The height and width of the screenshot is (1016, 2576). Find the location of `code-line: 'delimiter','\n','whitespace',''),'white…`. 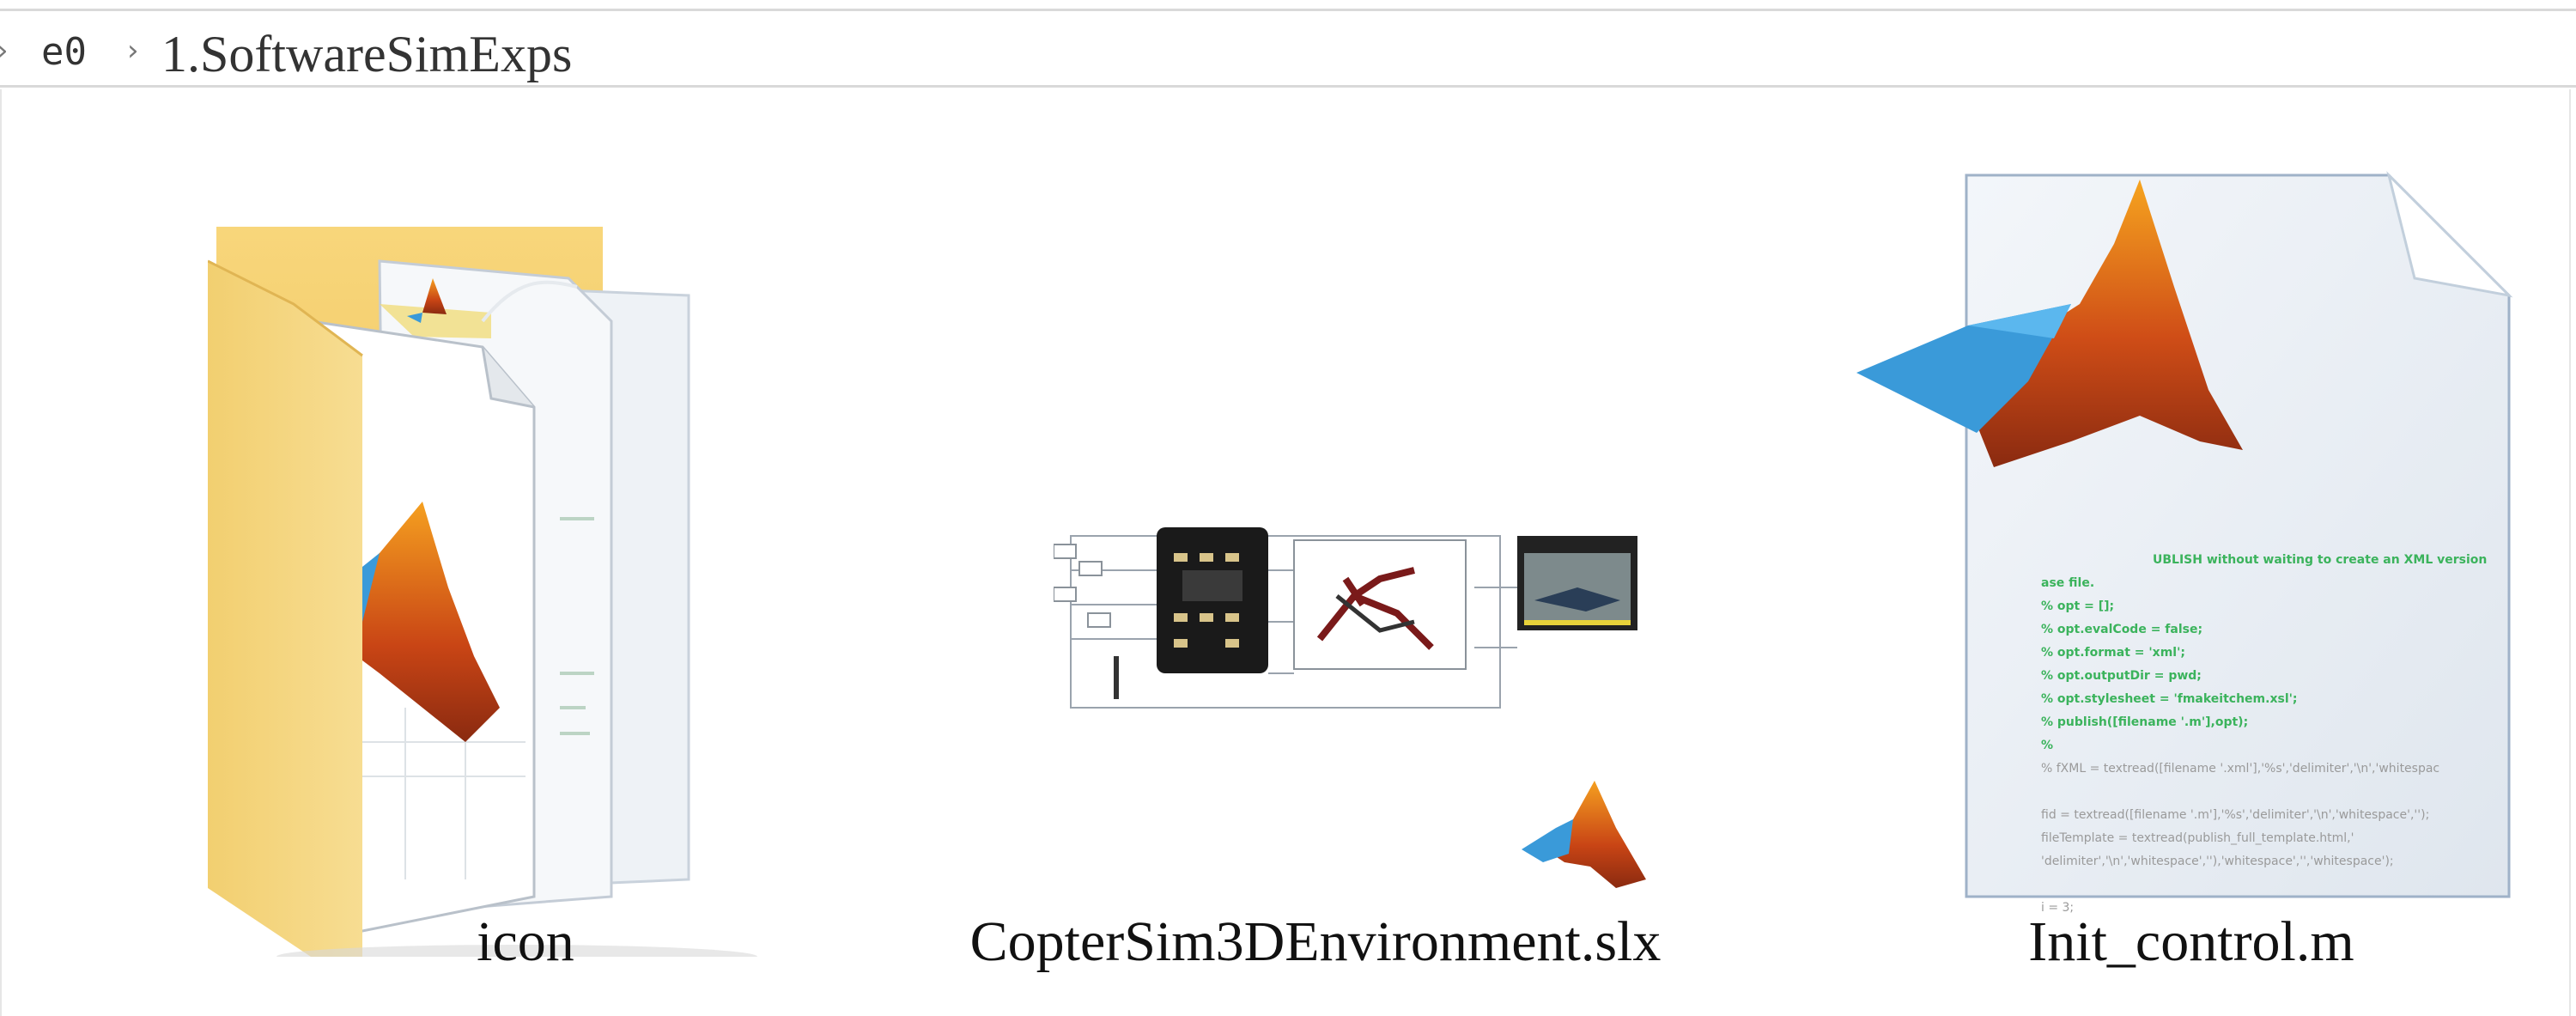

code-line: 'delimiter','\n','whitespace',''),'white… is located at coordinates (2217, 861).